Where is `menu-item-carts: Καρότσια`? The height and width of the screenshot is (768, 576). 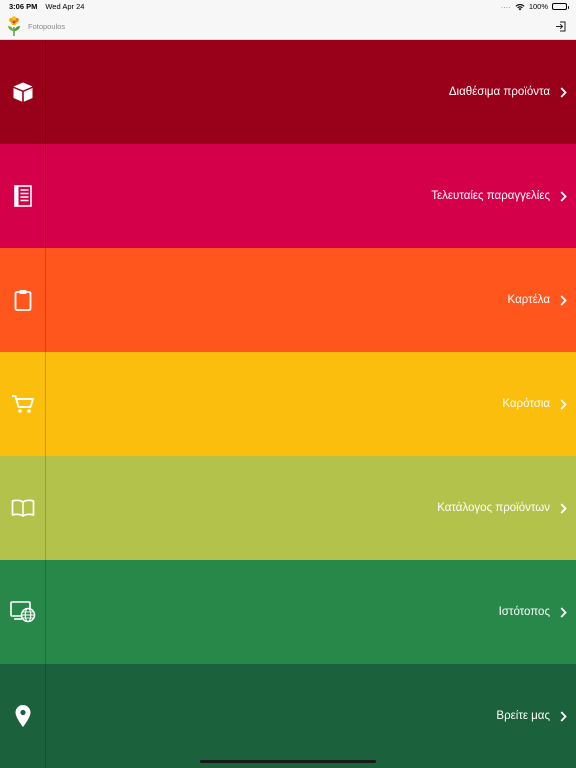 menu-item-carts: Καρότσια is located at coordinates (288, 404).